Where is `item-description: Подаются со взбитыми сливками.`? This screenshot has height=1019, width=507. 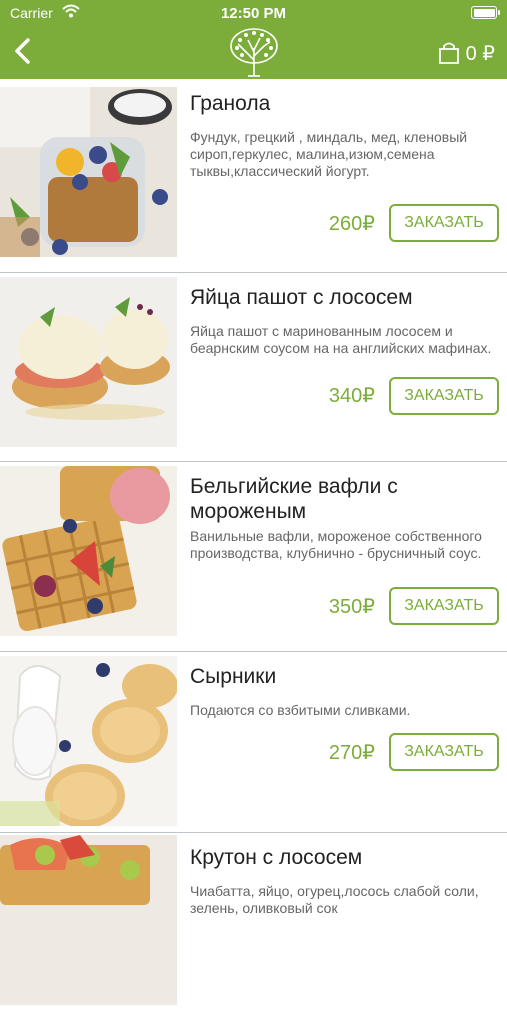 item-description: Подаются со взбитыми сливками. is located at coordinates (300, 710).